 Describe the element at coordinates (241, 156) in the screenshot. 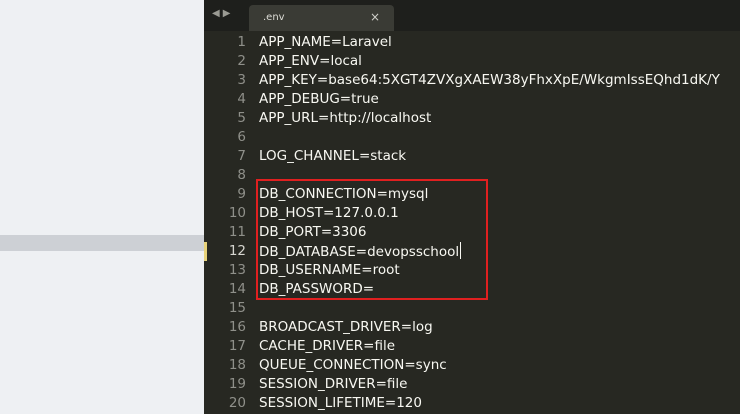

I see `line-number: 7` at that location.